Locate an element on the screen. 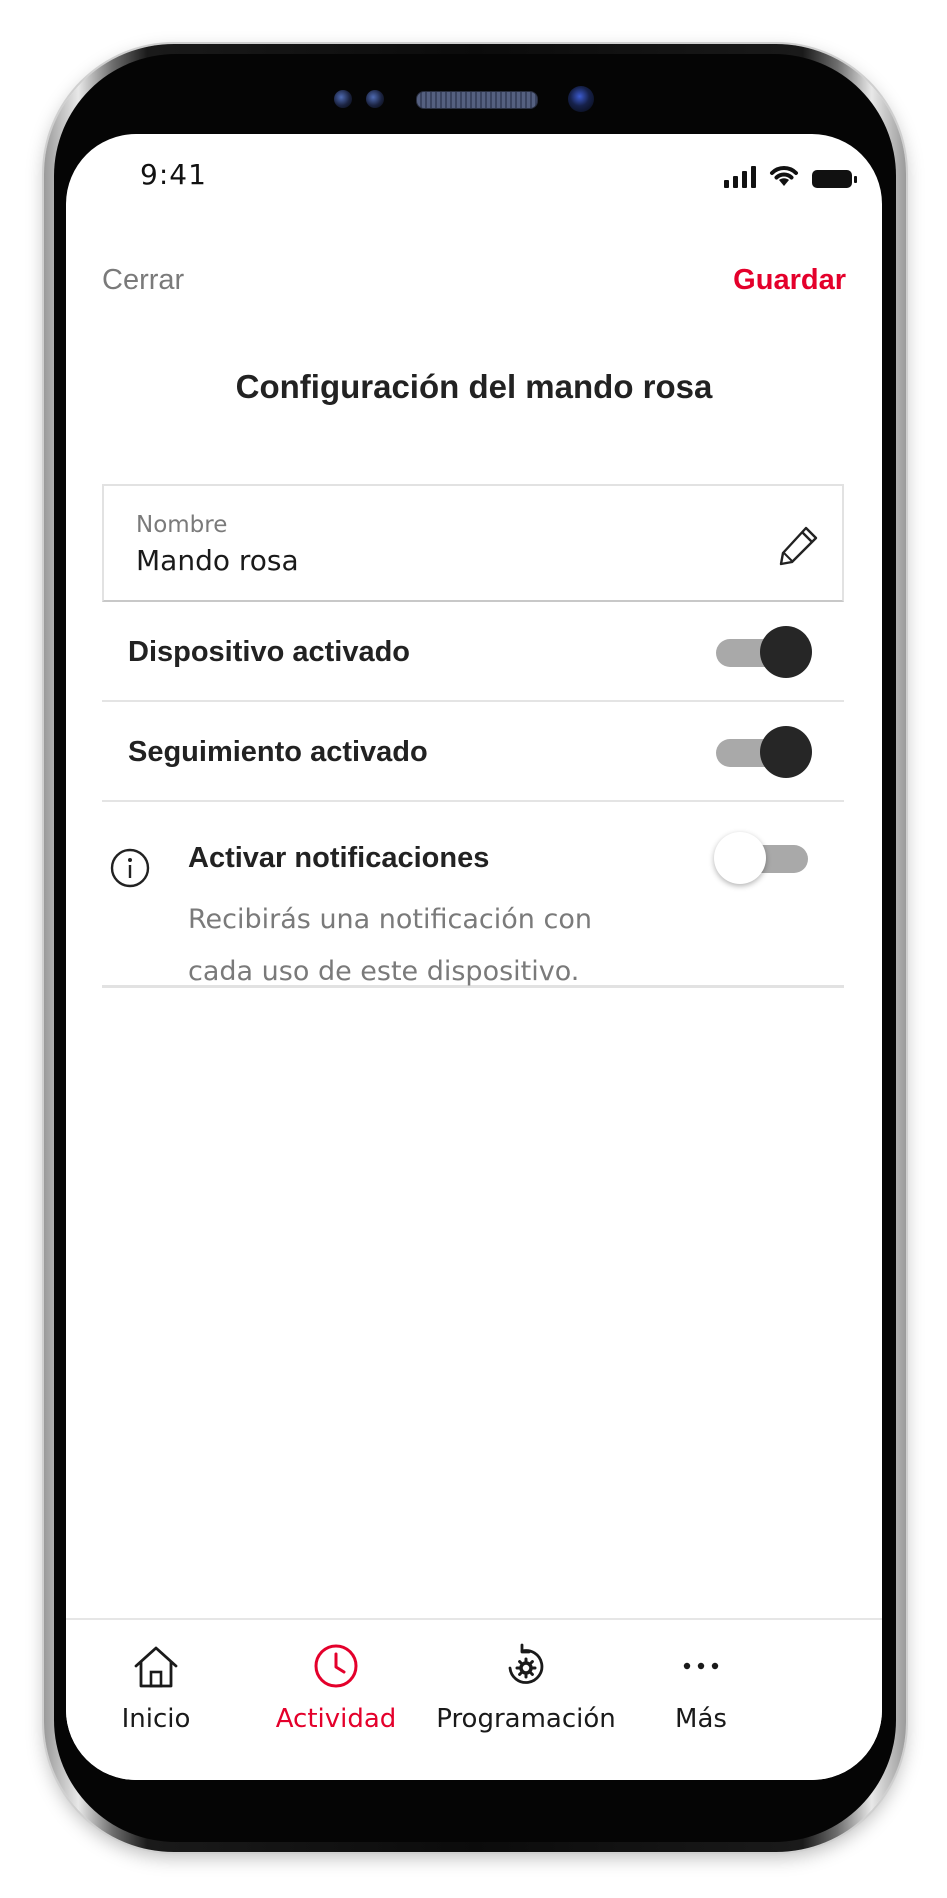 The image size is (947, 1898). notifications-toggle is located at coordinates (764, 858).